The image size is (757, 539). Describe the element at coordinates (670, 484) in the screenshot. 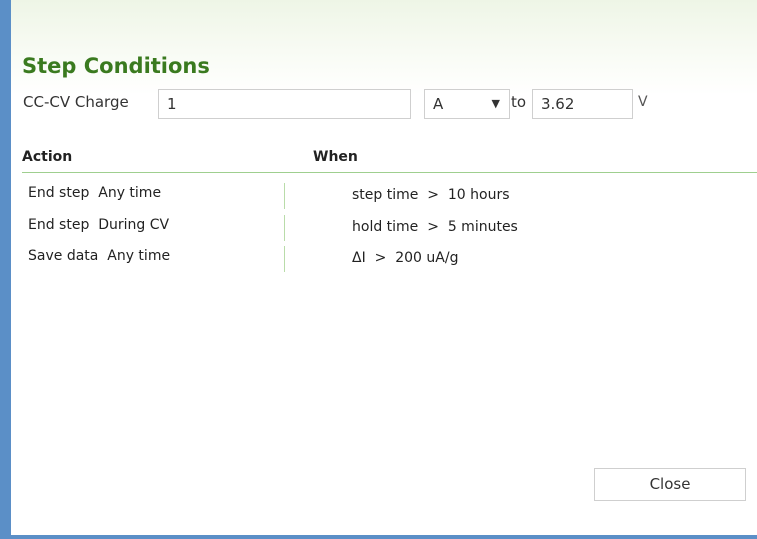

I see `close-button: Close` at that location.